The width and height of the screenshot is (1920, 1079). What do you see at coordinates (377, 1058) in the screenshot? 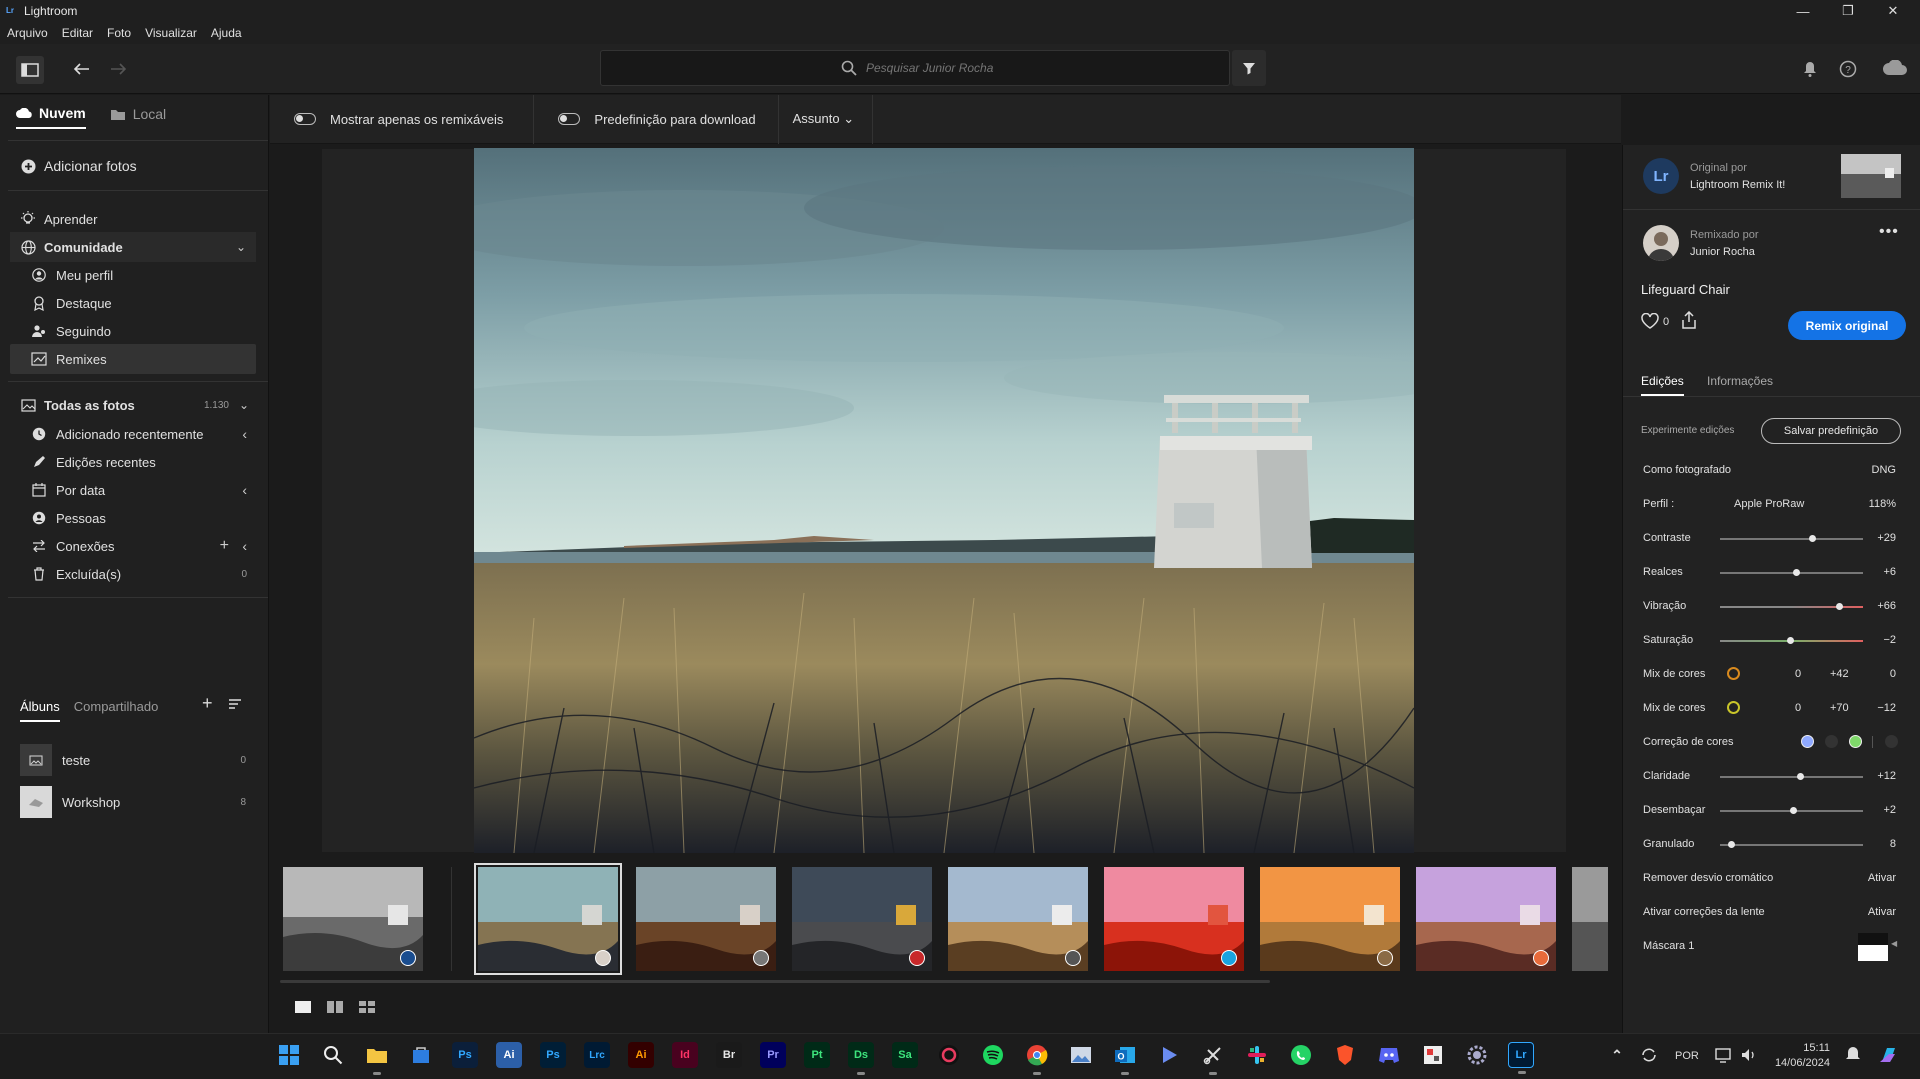
I see `file-explorer-icon` at bounding box center [377, 1058].